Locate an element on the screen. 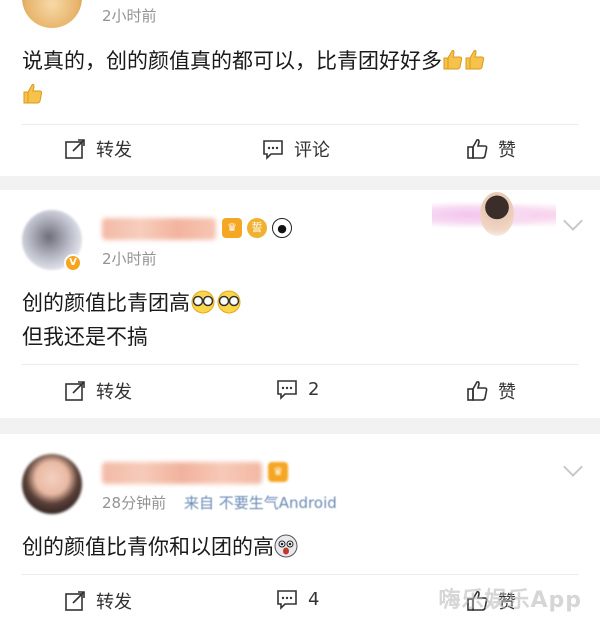 Image resolution: width=600 pixels, height=624 pixels. idol-photo is located at coordinates (497, 214).